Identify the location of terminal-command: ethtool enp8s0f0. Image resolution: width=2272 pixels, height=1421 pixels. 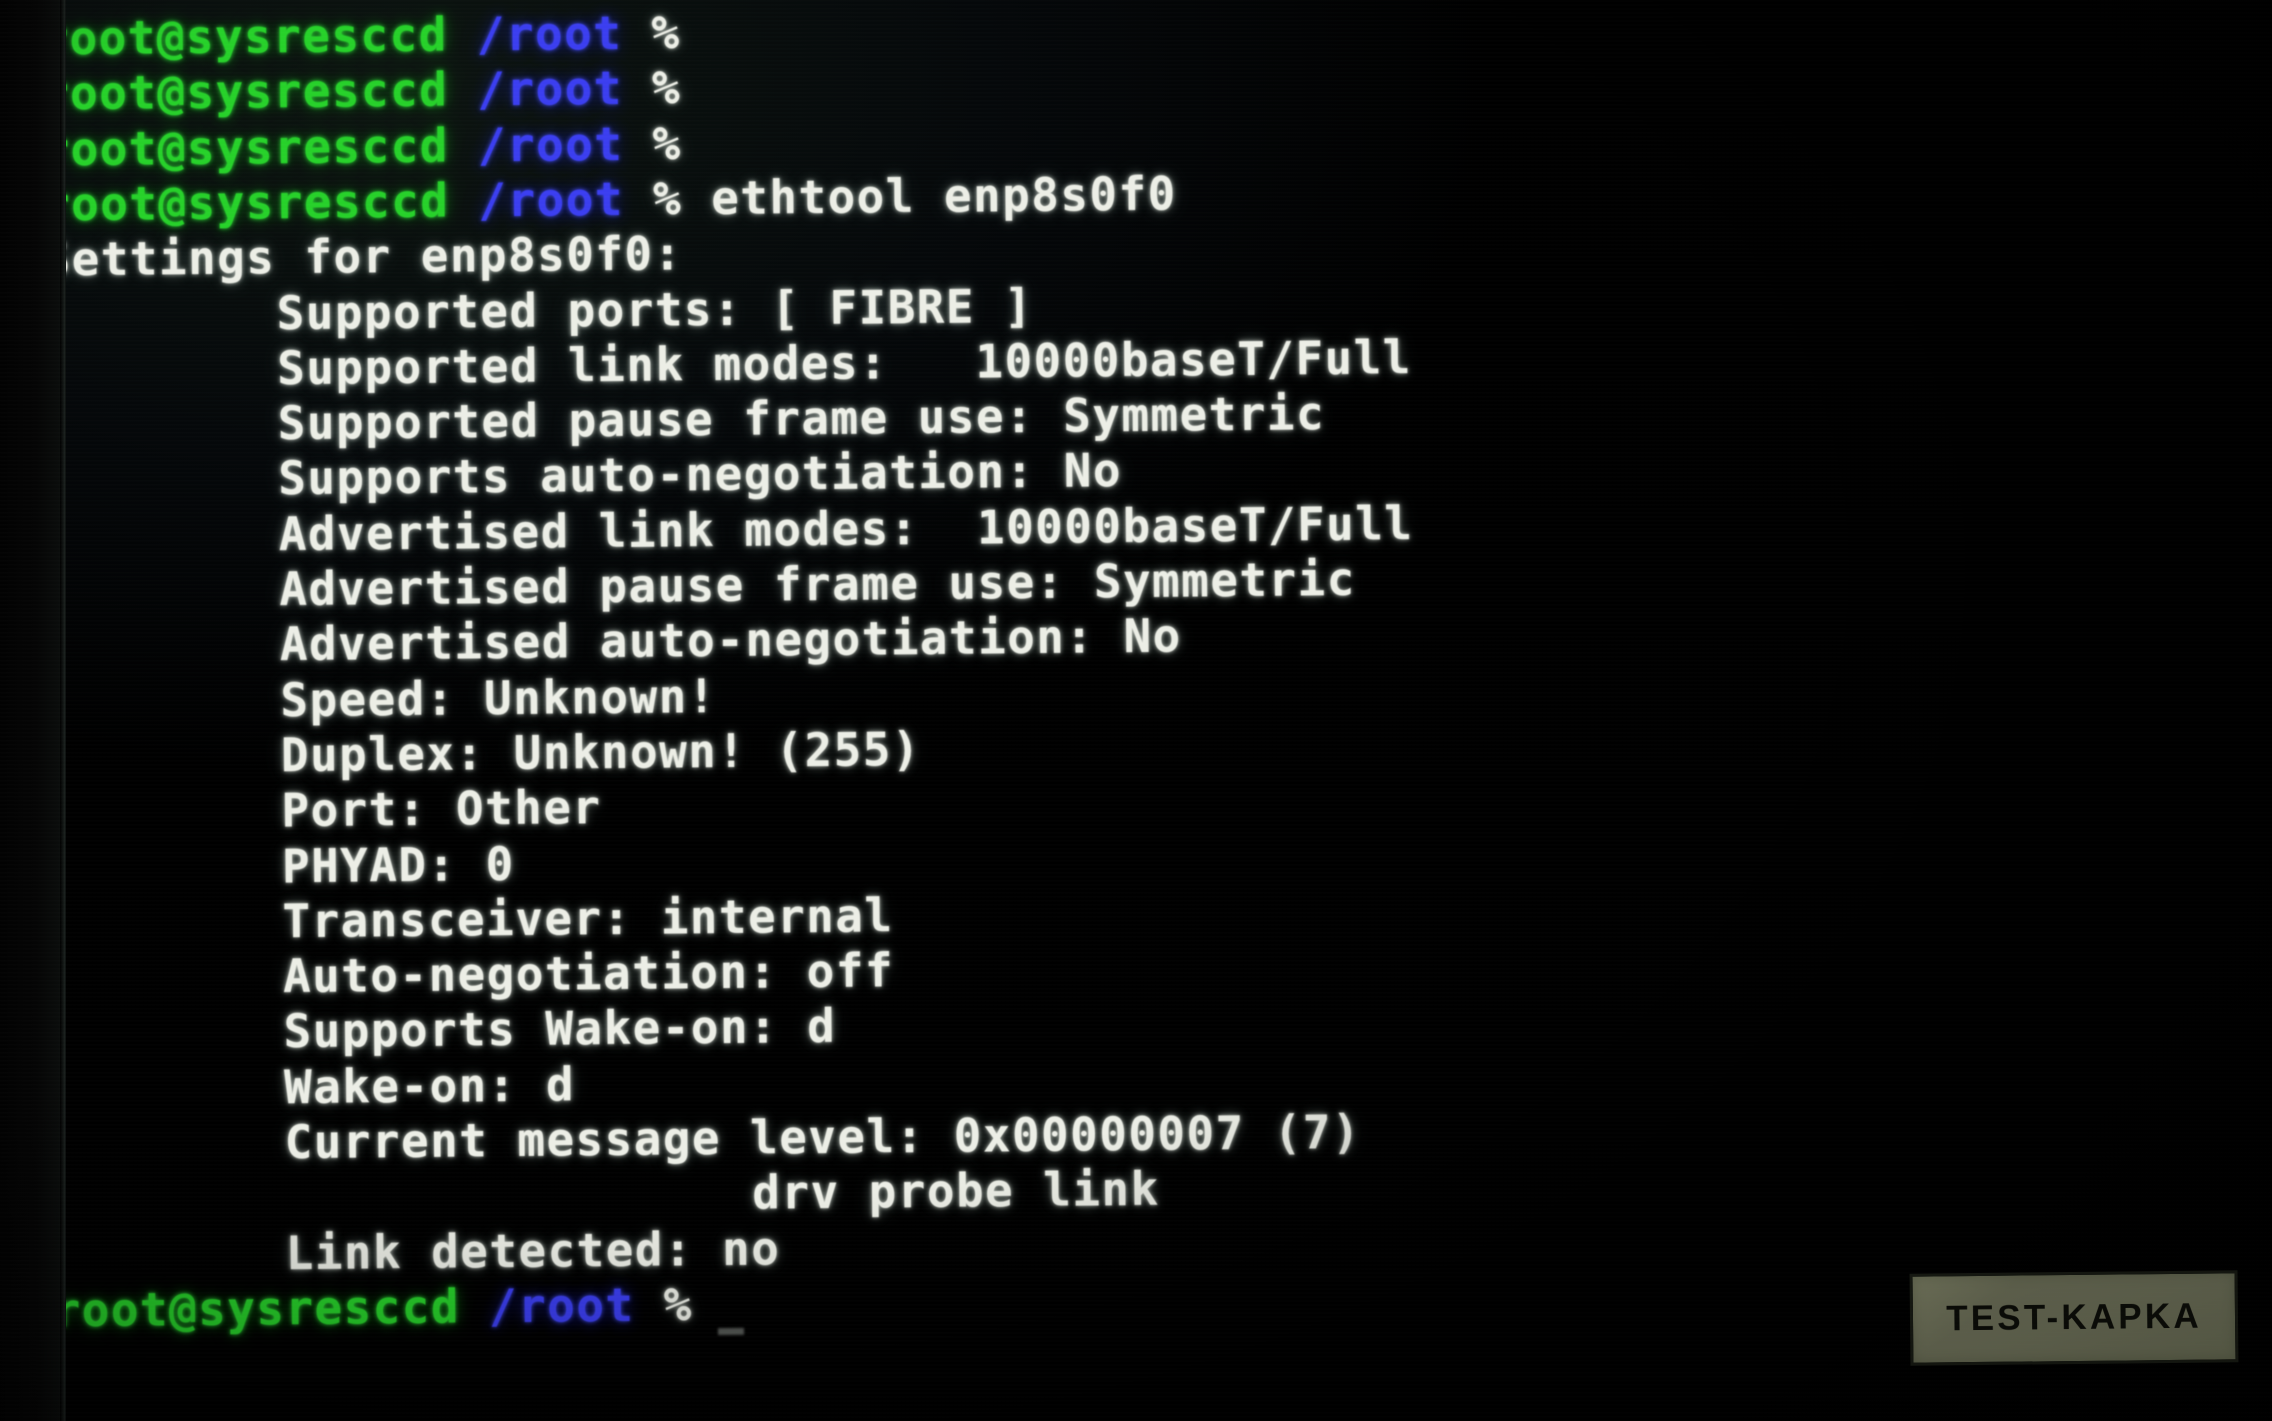
(929, 196).